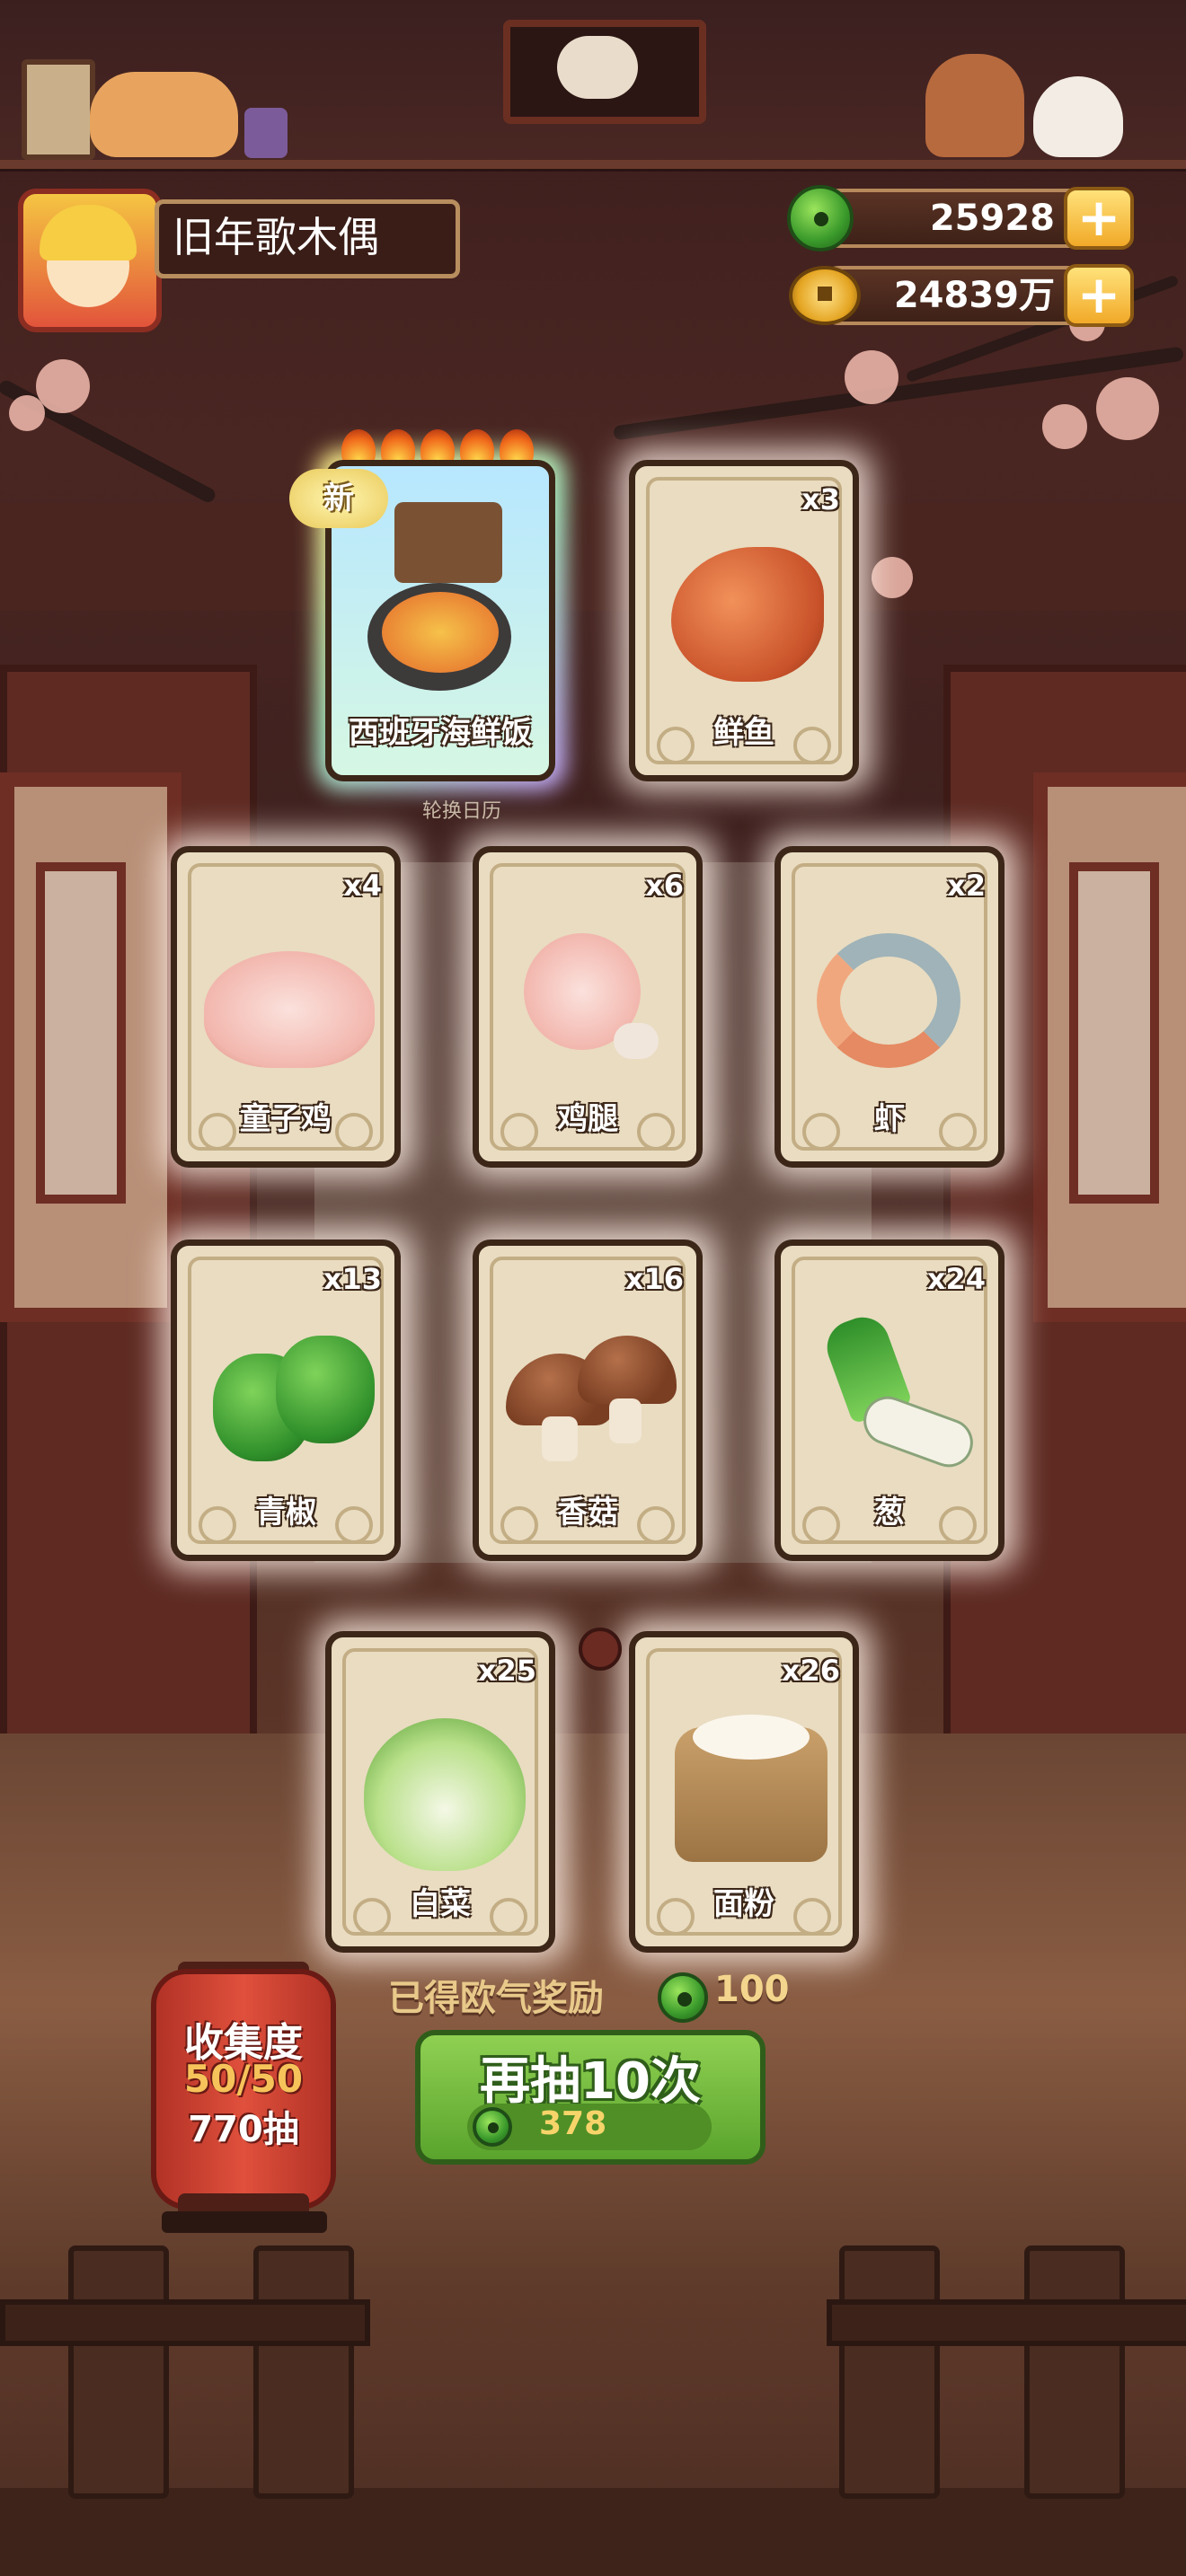 The image size is (1186, 2576). What do you see at coordinates (889, 1400) in the screenshot?
I see `card-scallion: x24 葱` at bounding box center [889, 1400].